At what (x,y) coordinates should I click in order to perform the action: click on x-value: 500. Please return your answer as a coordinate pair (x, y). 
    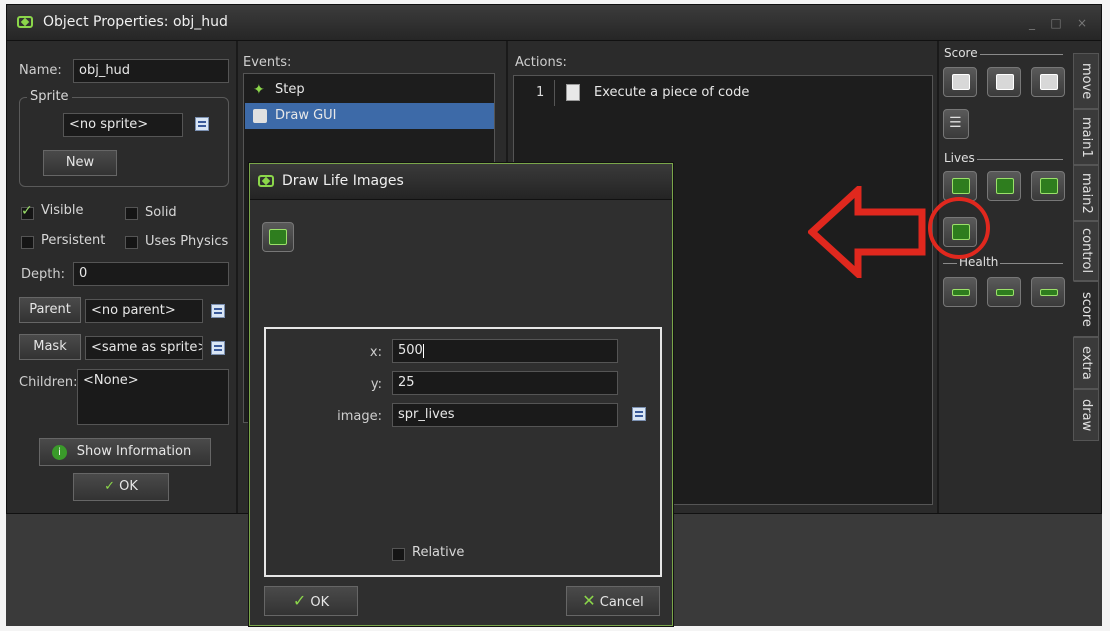
    Looking at the image, I should click on (410, 350).